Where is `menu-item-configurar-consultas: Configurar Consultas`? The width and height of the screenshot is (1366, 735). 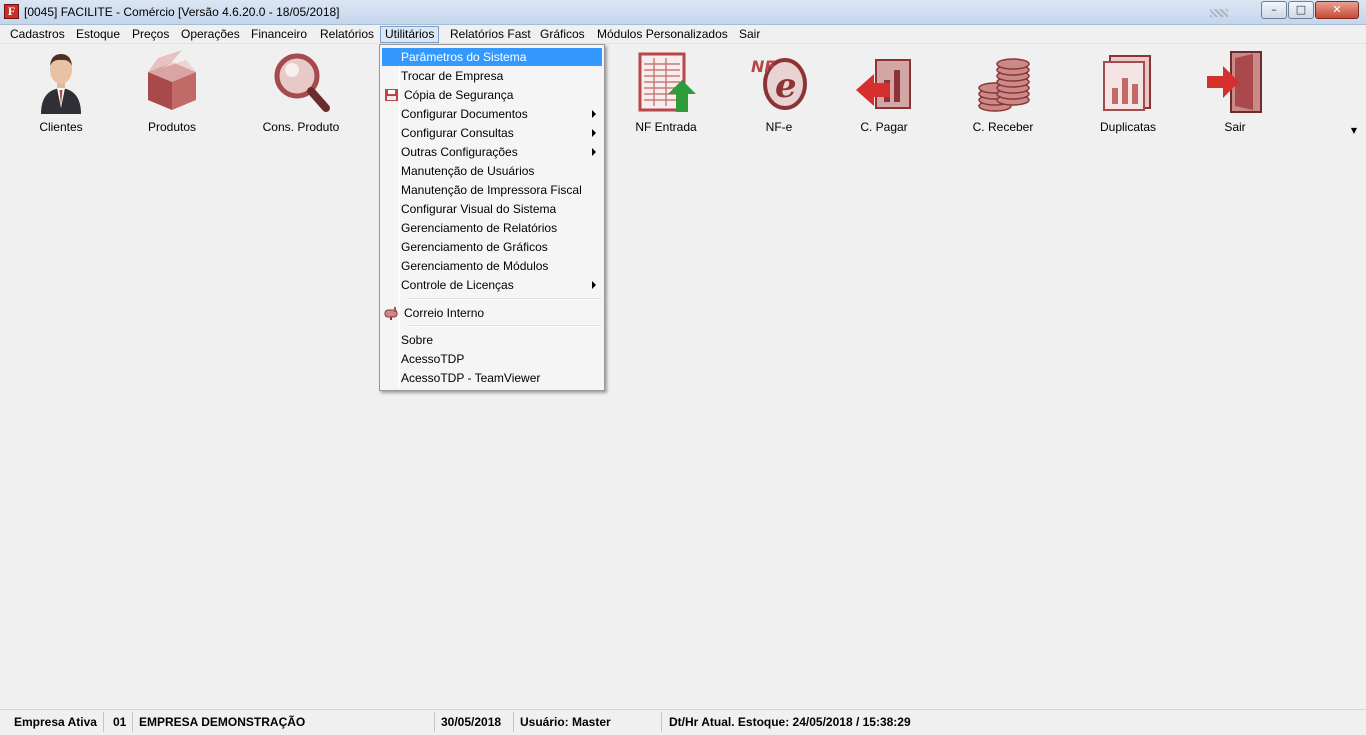 menu-item-configurar-consultas: Configurar Consultas is located at coordinates (492, 133).